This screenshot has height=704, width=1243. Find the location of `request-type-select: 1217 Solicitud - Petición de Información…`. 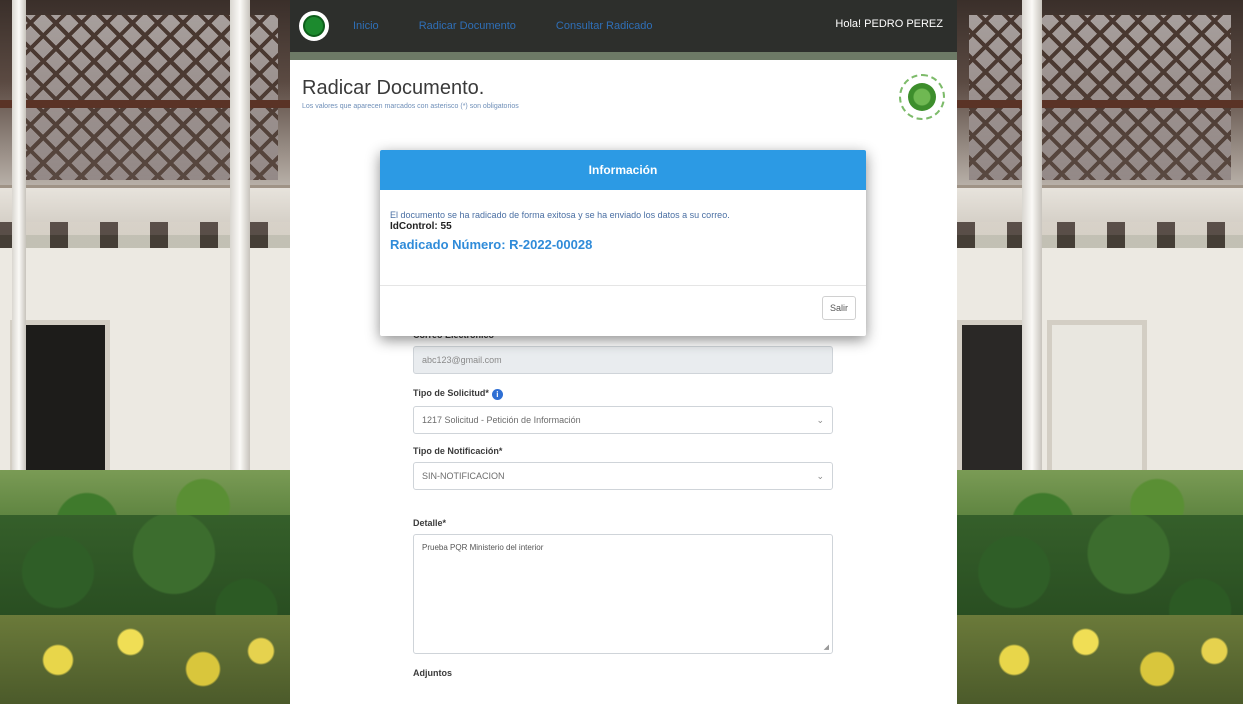

request-type-select: 1217 Solicitud - Petición de Información… is located at coordinates (623, 420).